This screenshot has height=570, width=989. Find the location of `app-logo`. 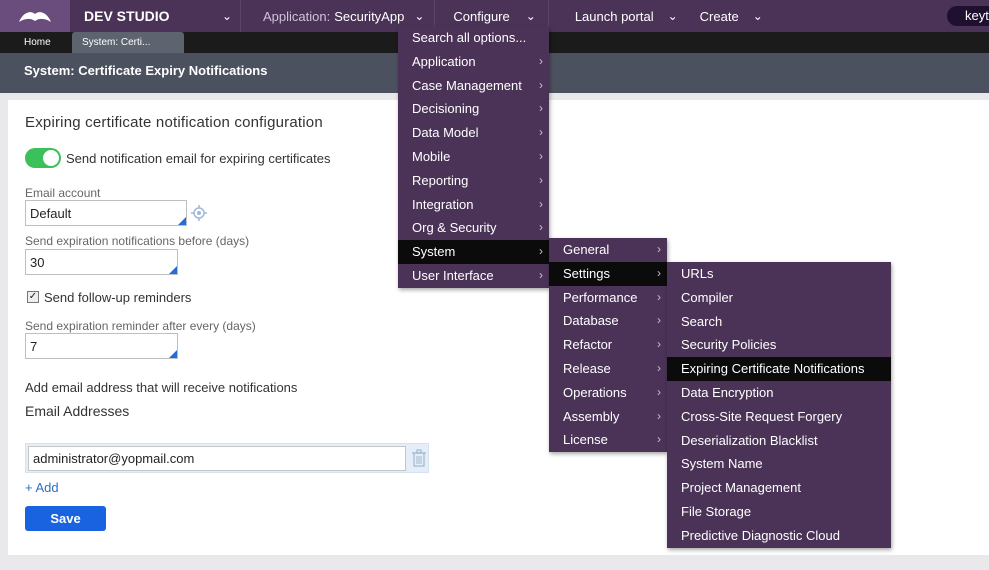

app-logo is located at coordinates (35, 16).